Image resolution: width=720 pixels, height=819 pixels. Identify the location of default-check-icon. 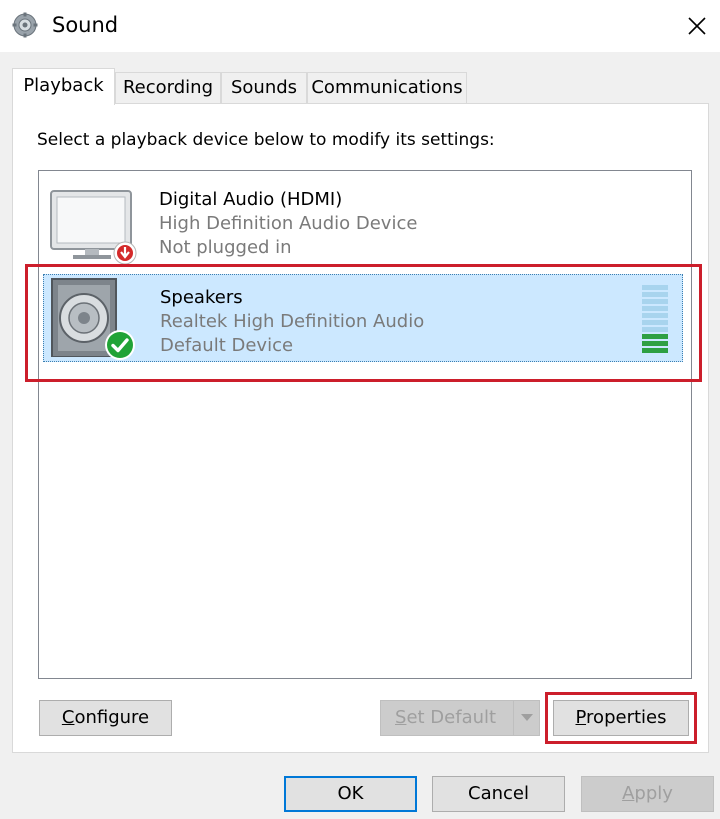
(120, 345).